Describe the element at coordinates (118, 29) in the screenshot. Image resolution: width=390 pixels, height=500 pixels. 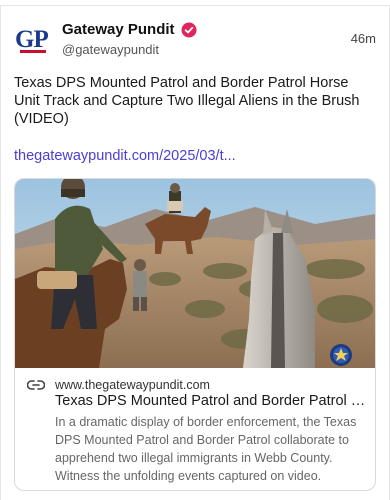
I see `author-name: Gateway Pundit` at that location.